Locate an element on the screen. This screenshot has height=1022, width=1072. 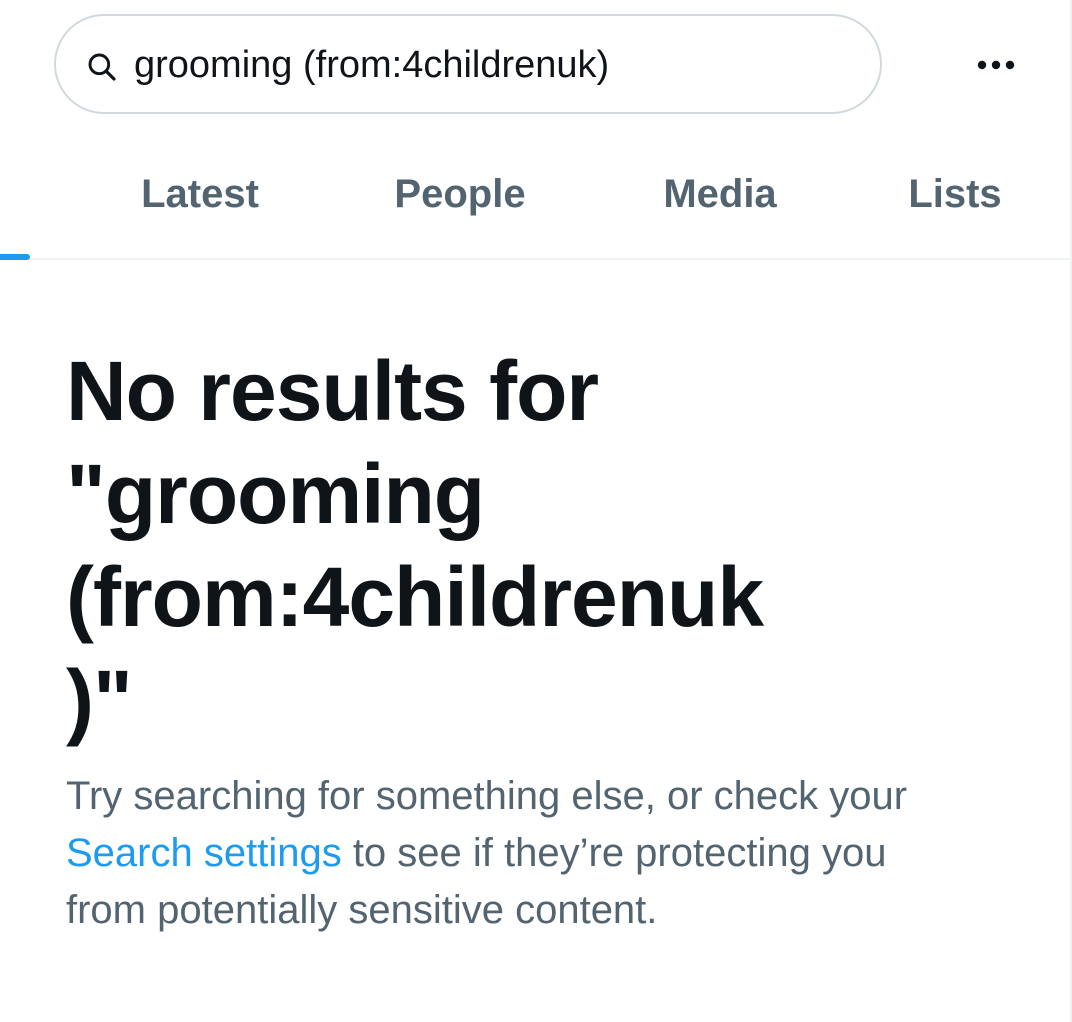
tab-media: Media is located at coordinates (720, 194).